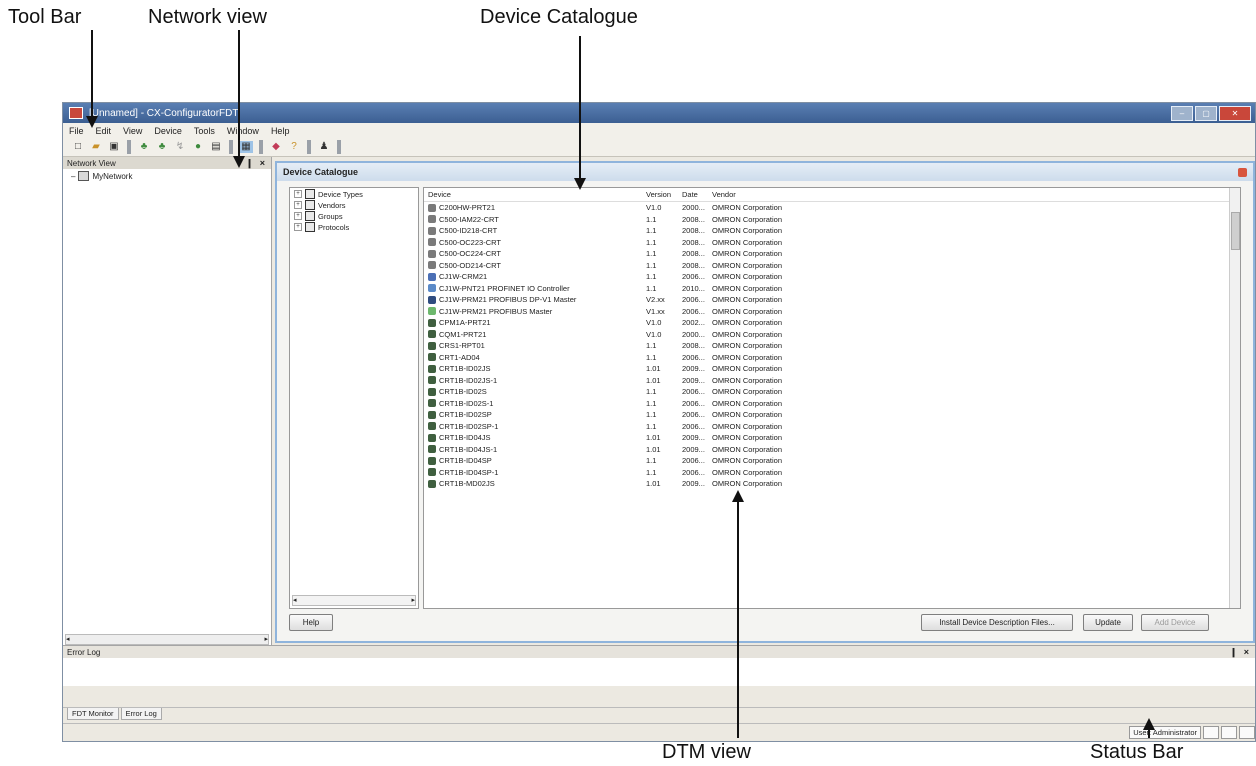 This screenshot has width=1256, height=766. Describe the element at coordinates (832, 323) in the screenshot. I see `table-row: CPM1A-PRT21 V1.0 2002... OMRON Corporation` at that location.